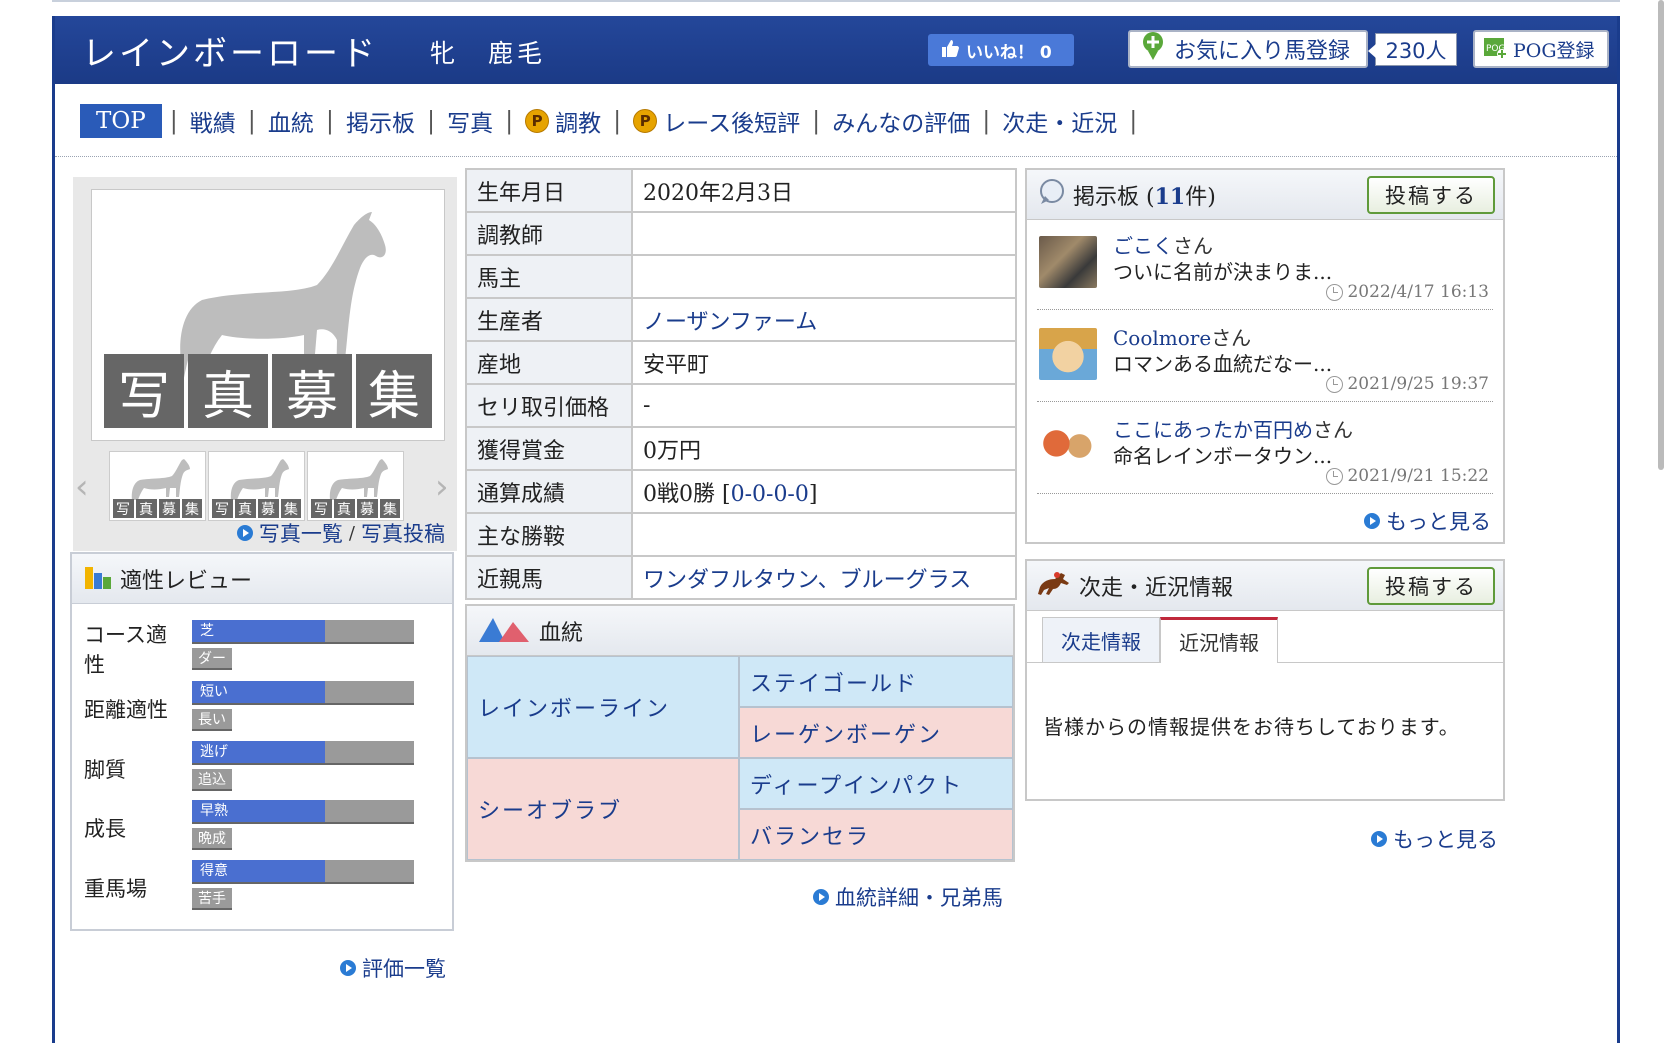 This screenshot has width=1668, height=1043. What do you see at coordinates (230, 54) in the screenshot?
I see `horse-name: レインボーロード` at bounding box center [230, 54].